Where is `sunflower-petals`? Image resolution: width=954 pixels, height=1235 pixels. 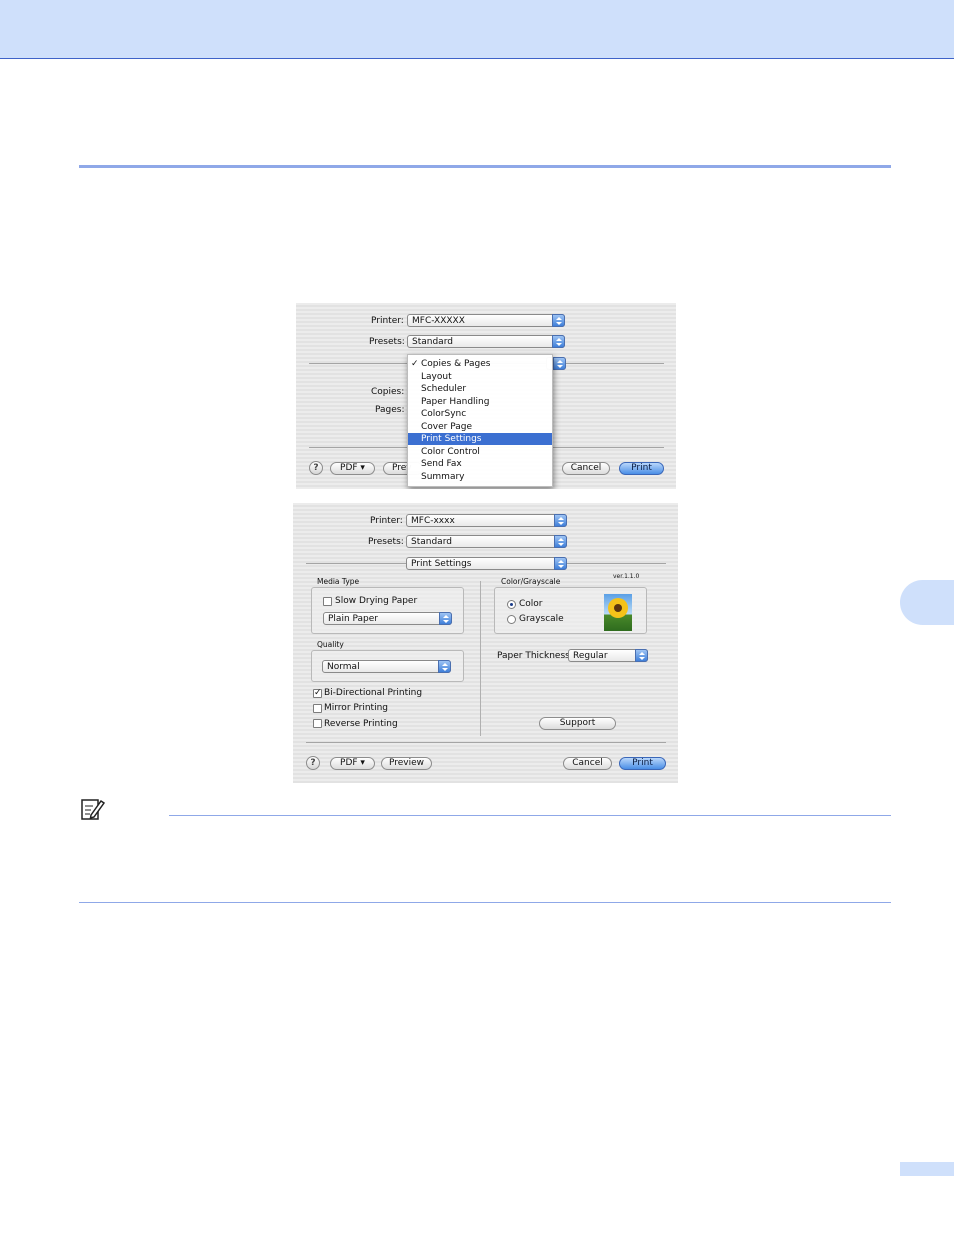
sunflower-petals is located at coordinates (618, 608).